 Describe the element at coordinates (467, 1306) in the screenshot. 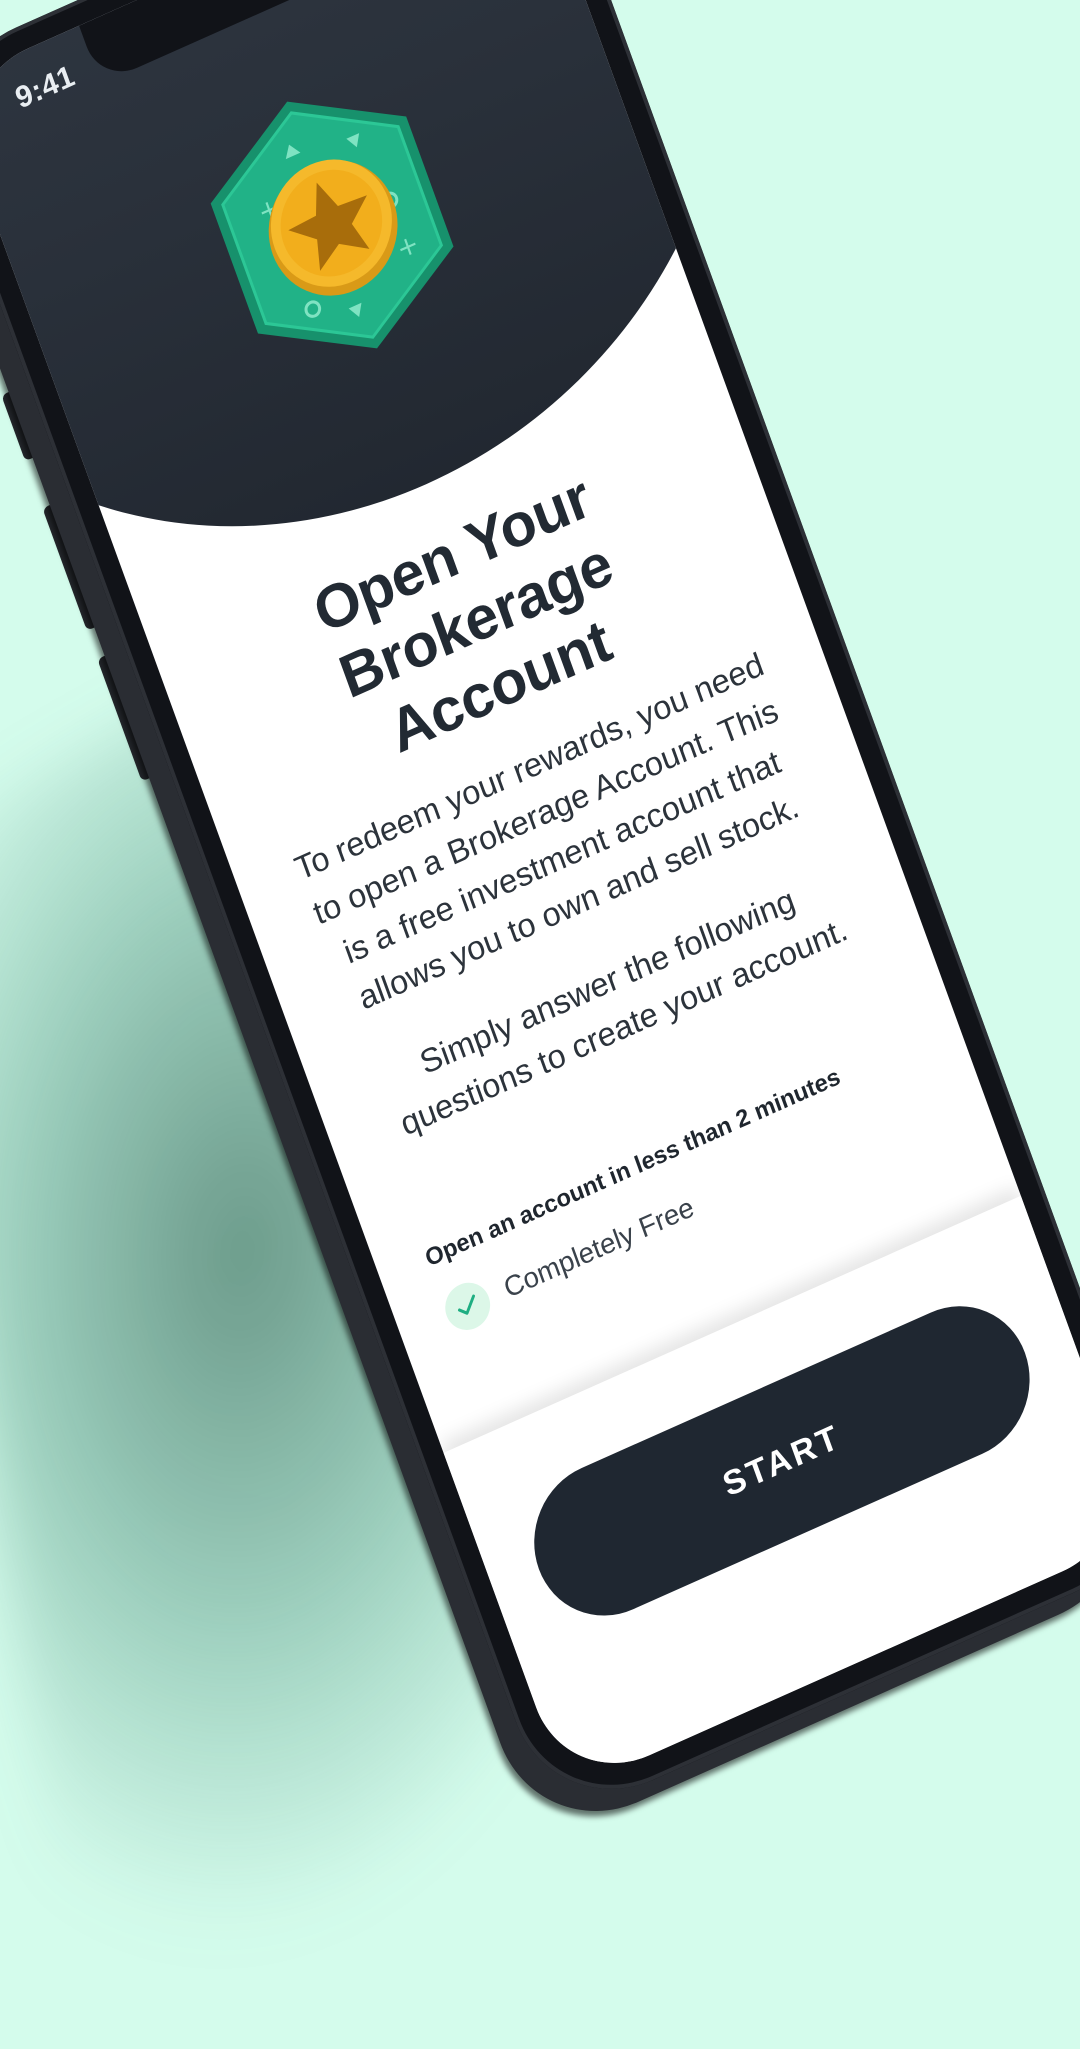

I see `check-icon` at that location.